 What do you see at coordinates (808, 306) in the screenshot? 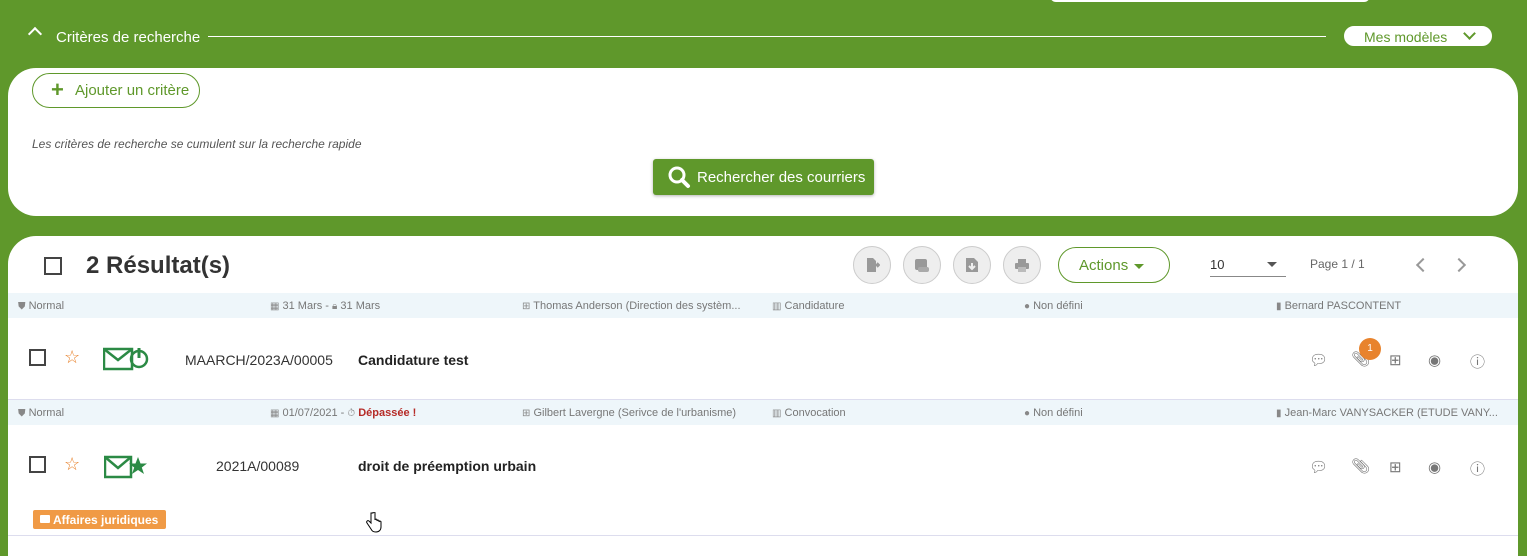
I see `doctype-item: ▥ Candidature` at bounding box center [808, 306].